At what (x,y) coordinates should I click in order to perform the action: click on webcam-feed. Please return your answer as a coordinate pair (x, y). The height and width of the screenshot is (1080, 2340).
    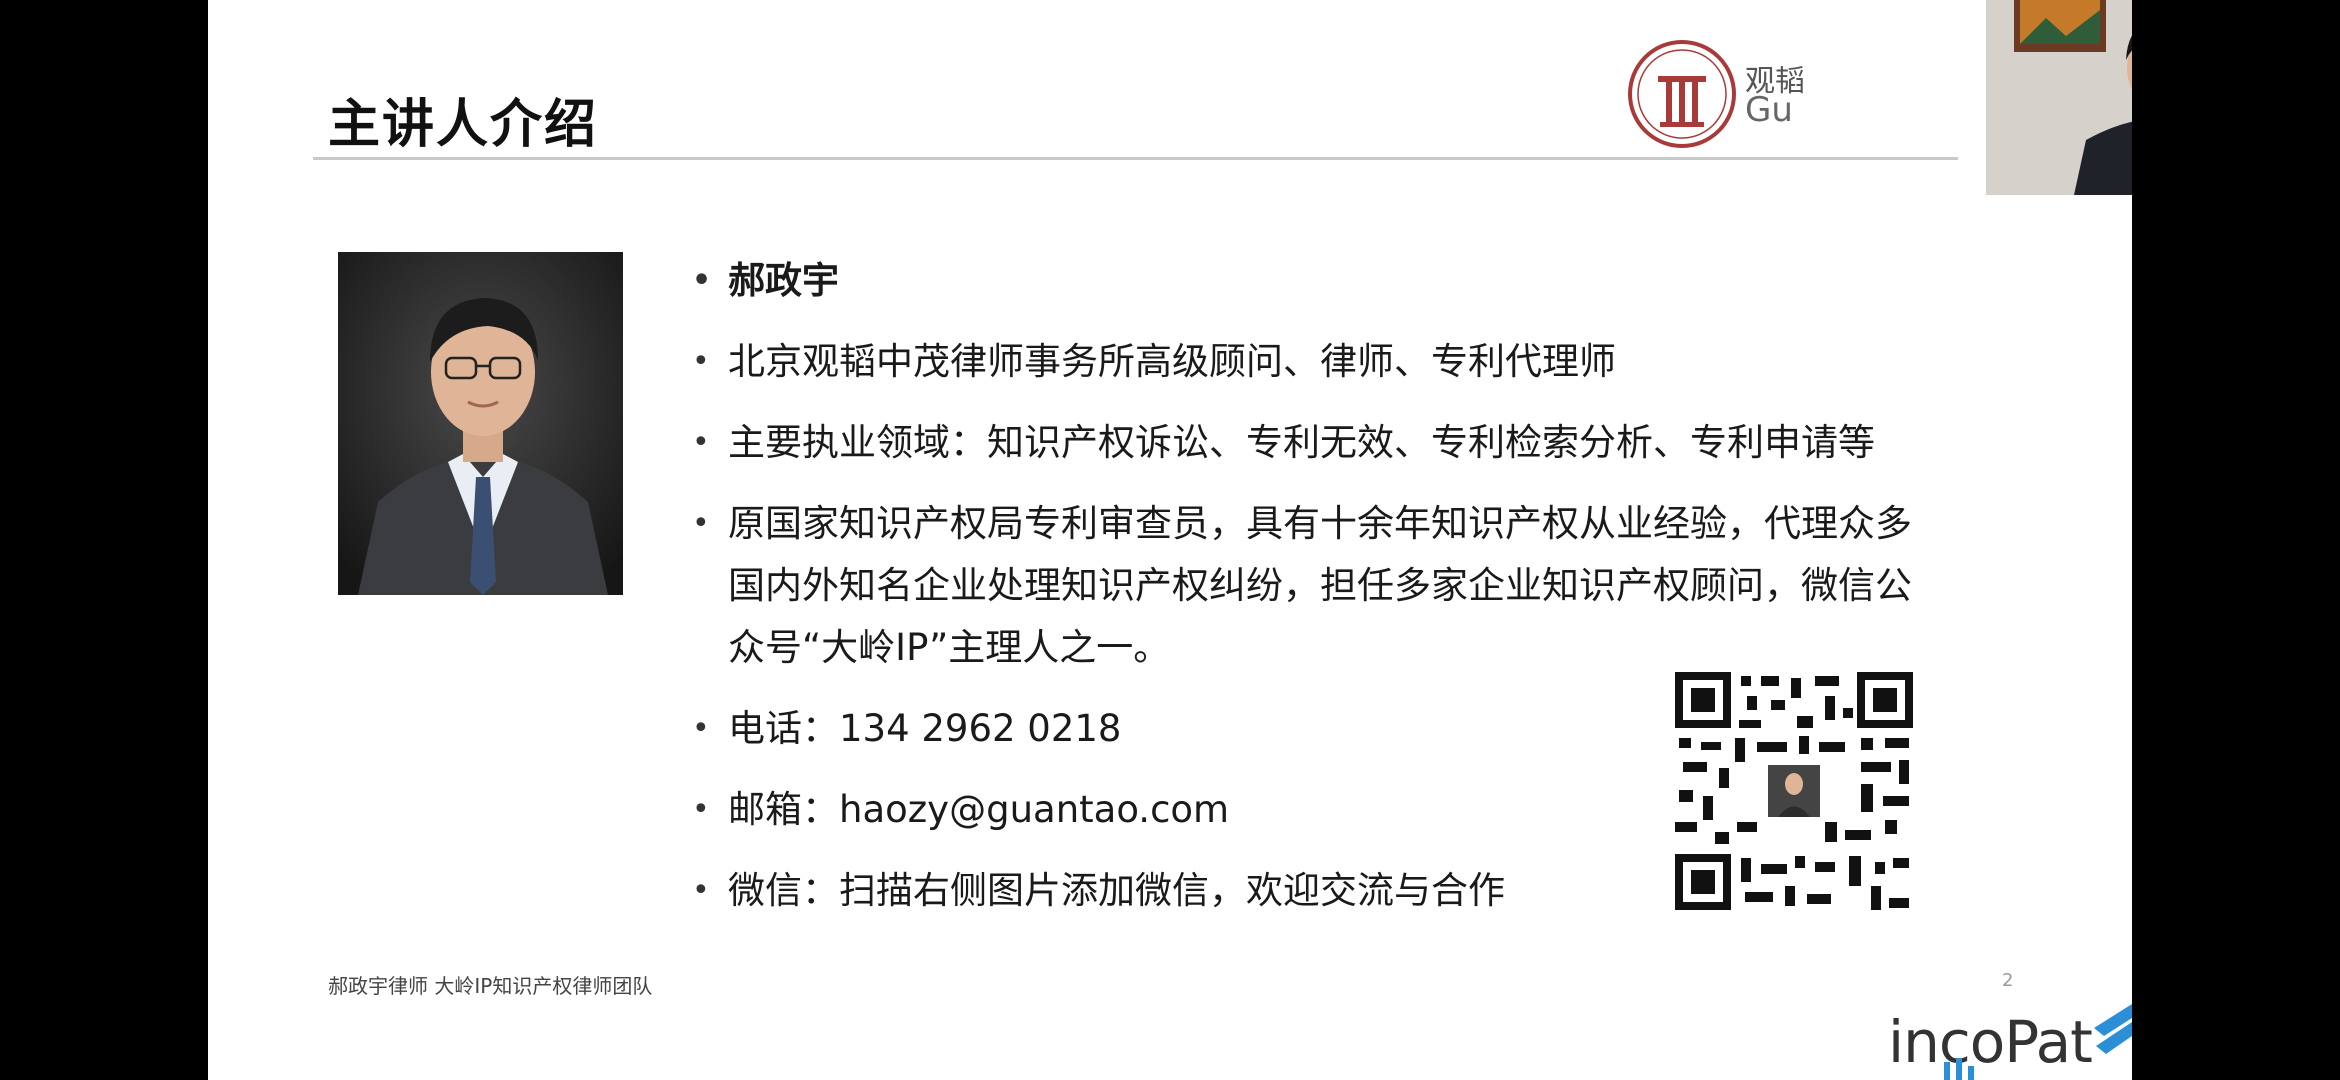
    Looking at the image, I should click on (2059, 97).